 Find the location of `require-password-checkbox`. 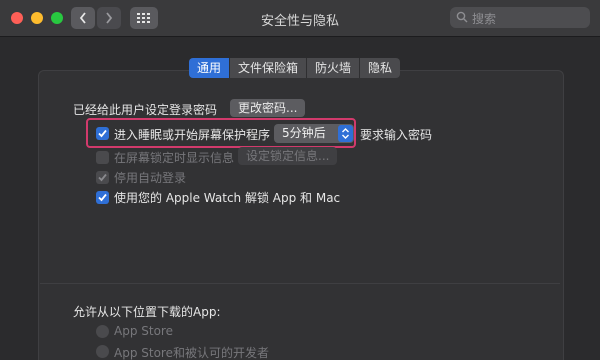

require-password-checkbox is located at coordinates (102, 133).